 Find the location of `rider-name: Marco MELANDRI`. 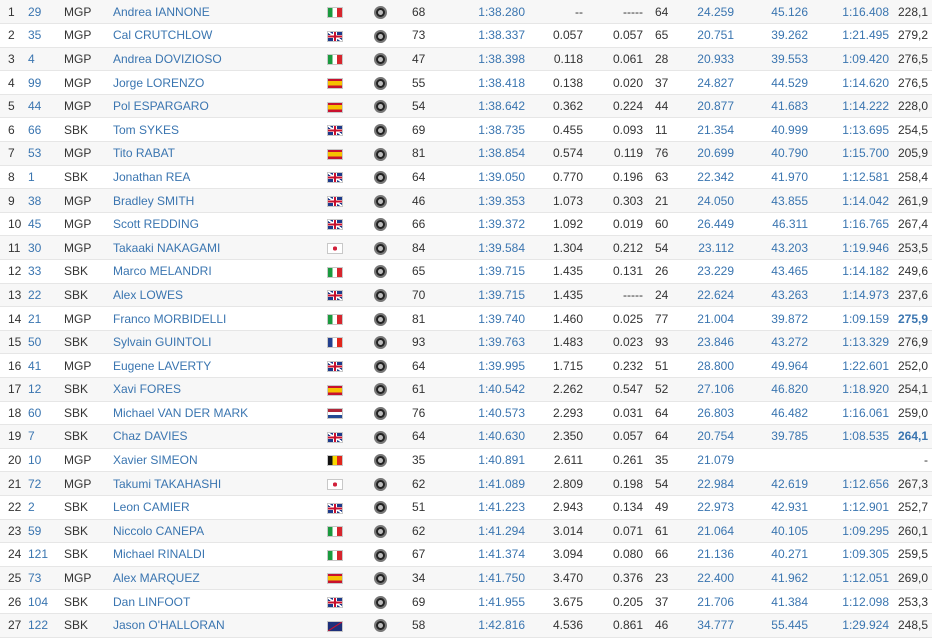

rider-name: Marco MELANDRI is located at coordinates (220, 271).